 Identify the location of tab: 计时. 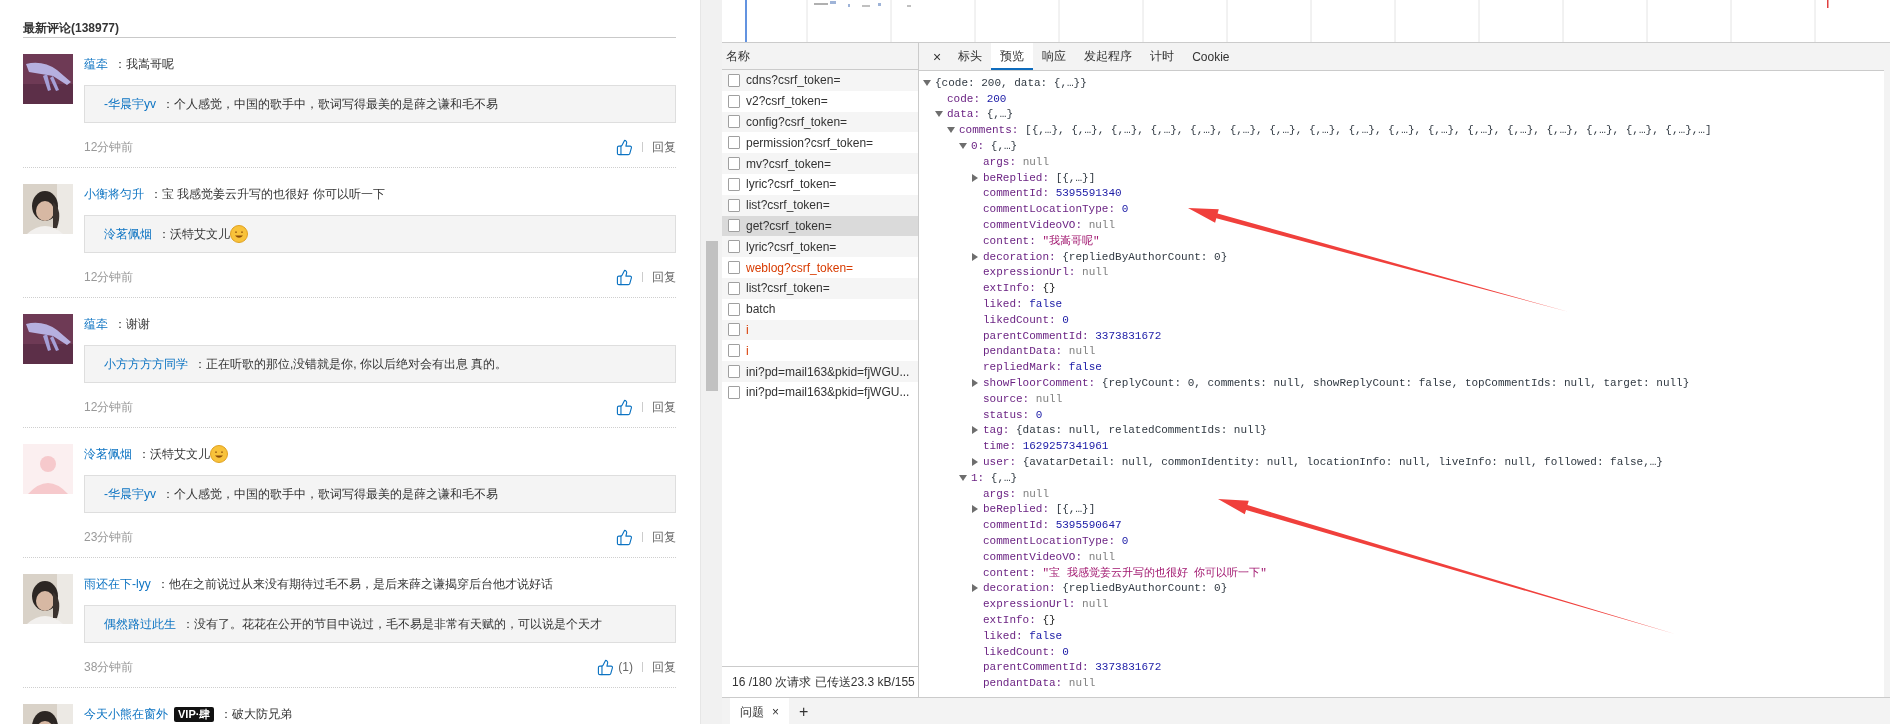
(1162, 56).